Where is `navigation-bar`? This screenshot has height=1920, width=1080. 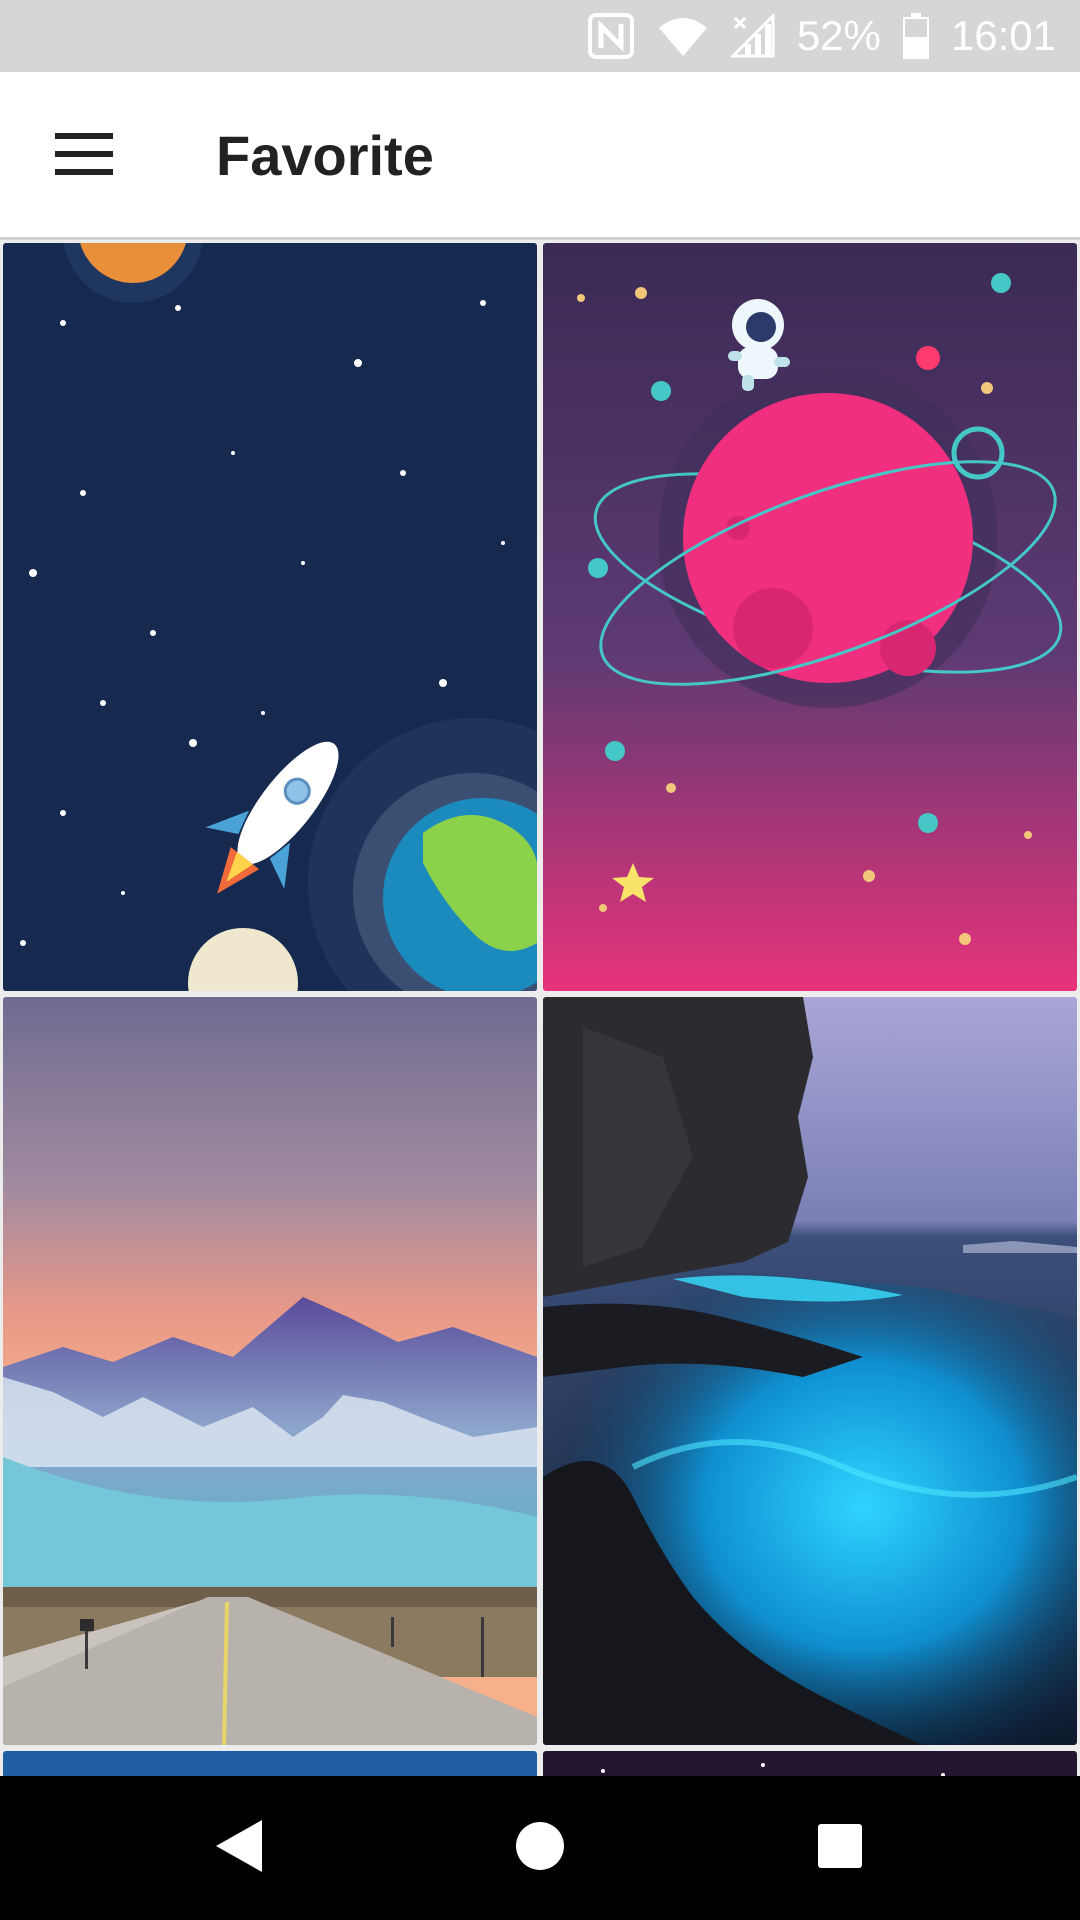 navigation-bar is located at coordinates (540, 1848).